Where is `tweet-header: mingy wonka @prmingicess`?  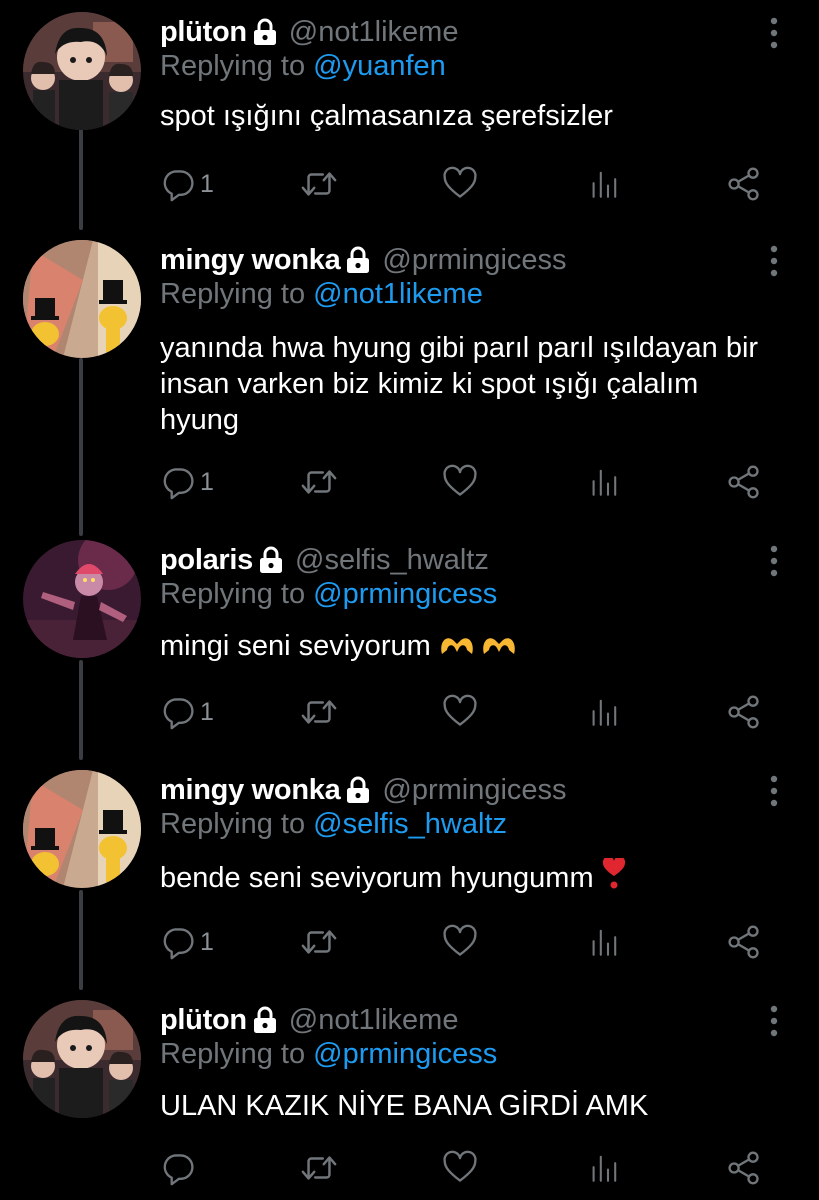
tweet-header: mingy wonka @prmingicess is located at coordinates (363, 790).